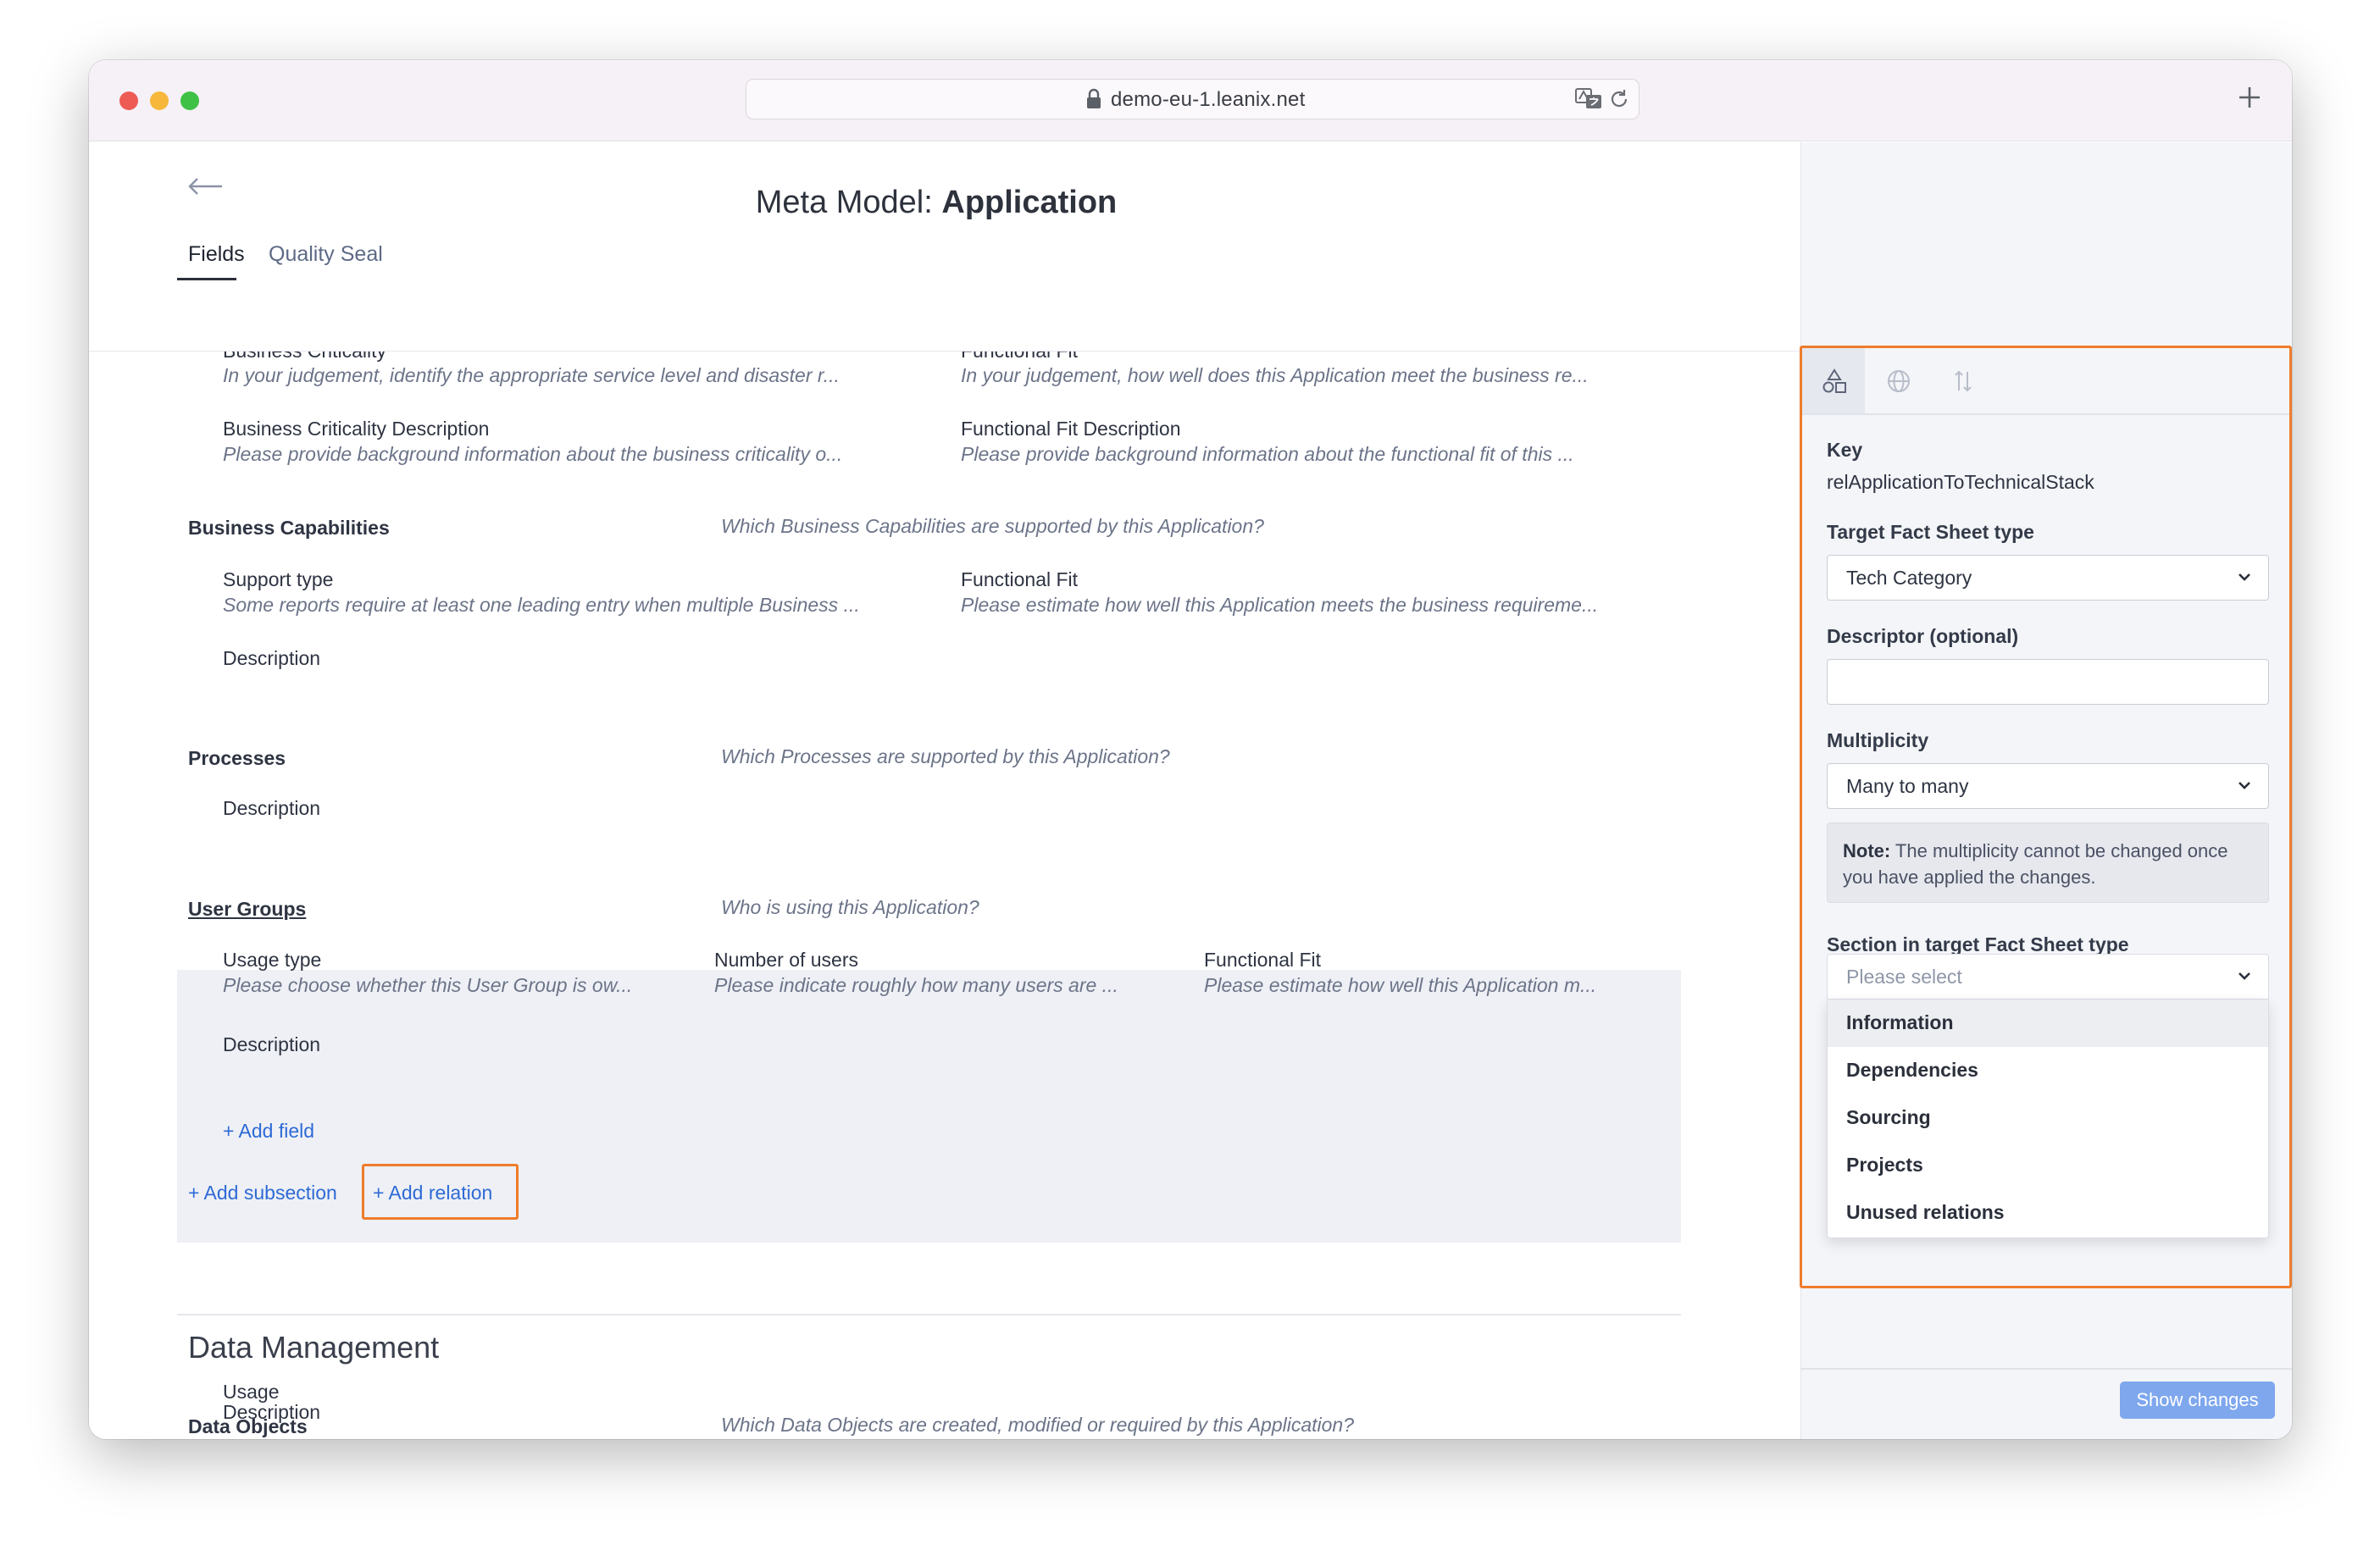 The image size is (2380, 1556). Describe the element at coordinates (356, 429) in the screenshot. I see `field-label: Business Criticality Description` at that location.